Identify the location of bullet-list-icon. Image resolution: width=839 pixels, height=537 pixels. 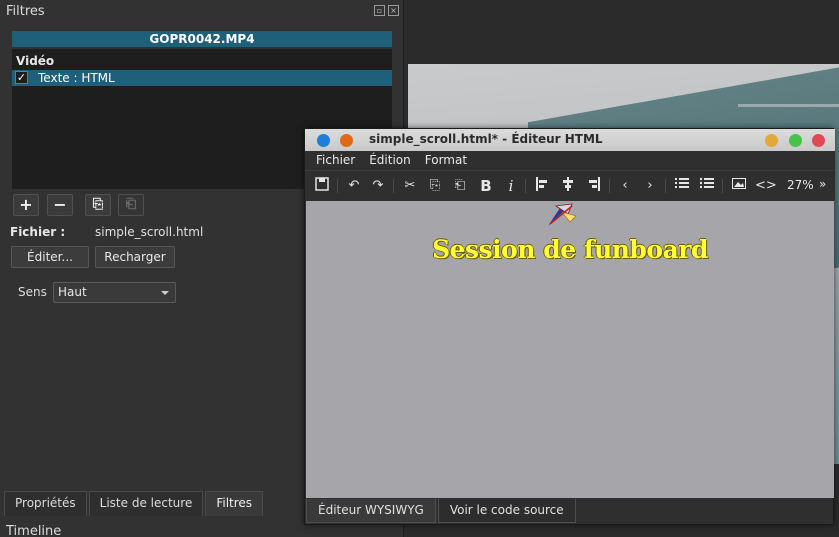
(707, 186).